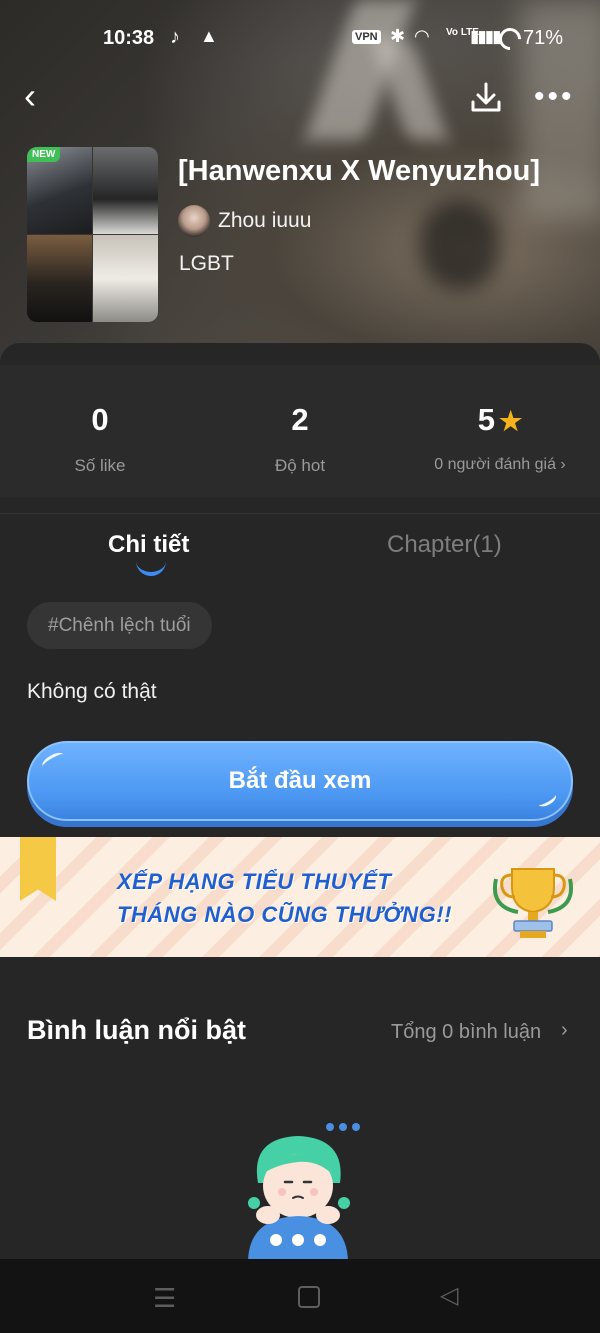 This screenshot has width=600, height=1333. Describe the element at coordinates (100, 439) in the screenshot. I see `likes-stat: 0 Số like` at that location.